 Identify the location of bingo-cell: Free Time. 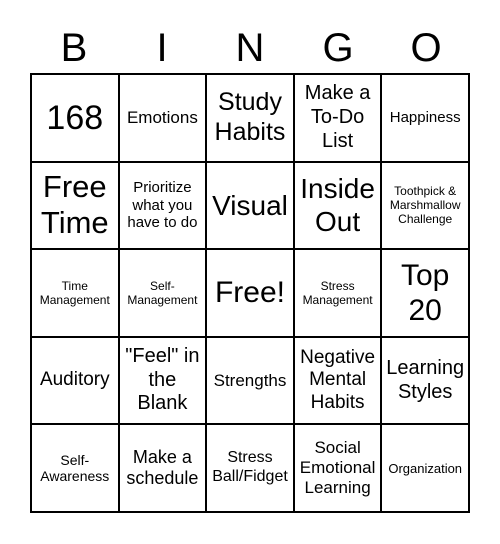
(75, 205).